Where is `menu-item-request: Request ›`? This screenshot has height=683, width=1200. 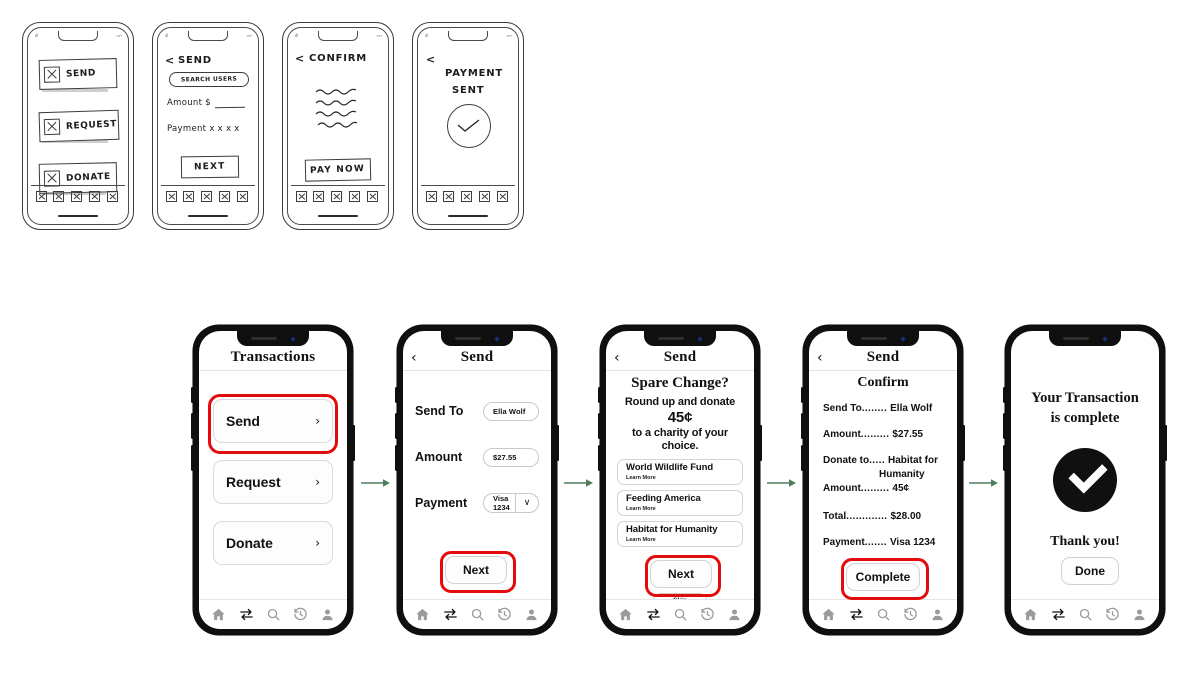 menu-item-request: Request › is located at coordinates (273, 482).